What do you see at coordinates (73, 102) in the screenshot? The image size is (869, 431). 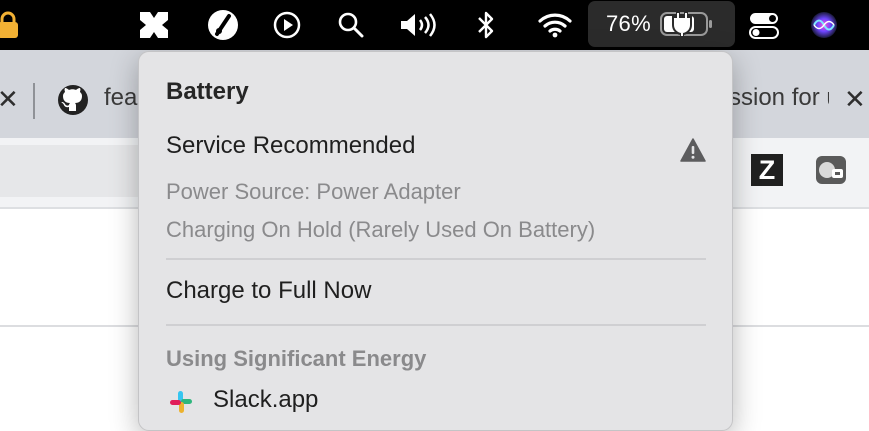 I see `github-icon` at bounding box center [73, 102].